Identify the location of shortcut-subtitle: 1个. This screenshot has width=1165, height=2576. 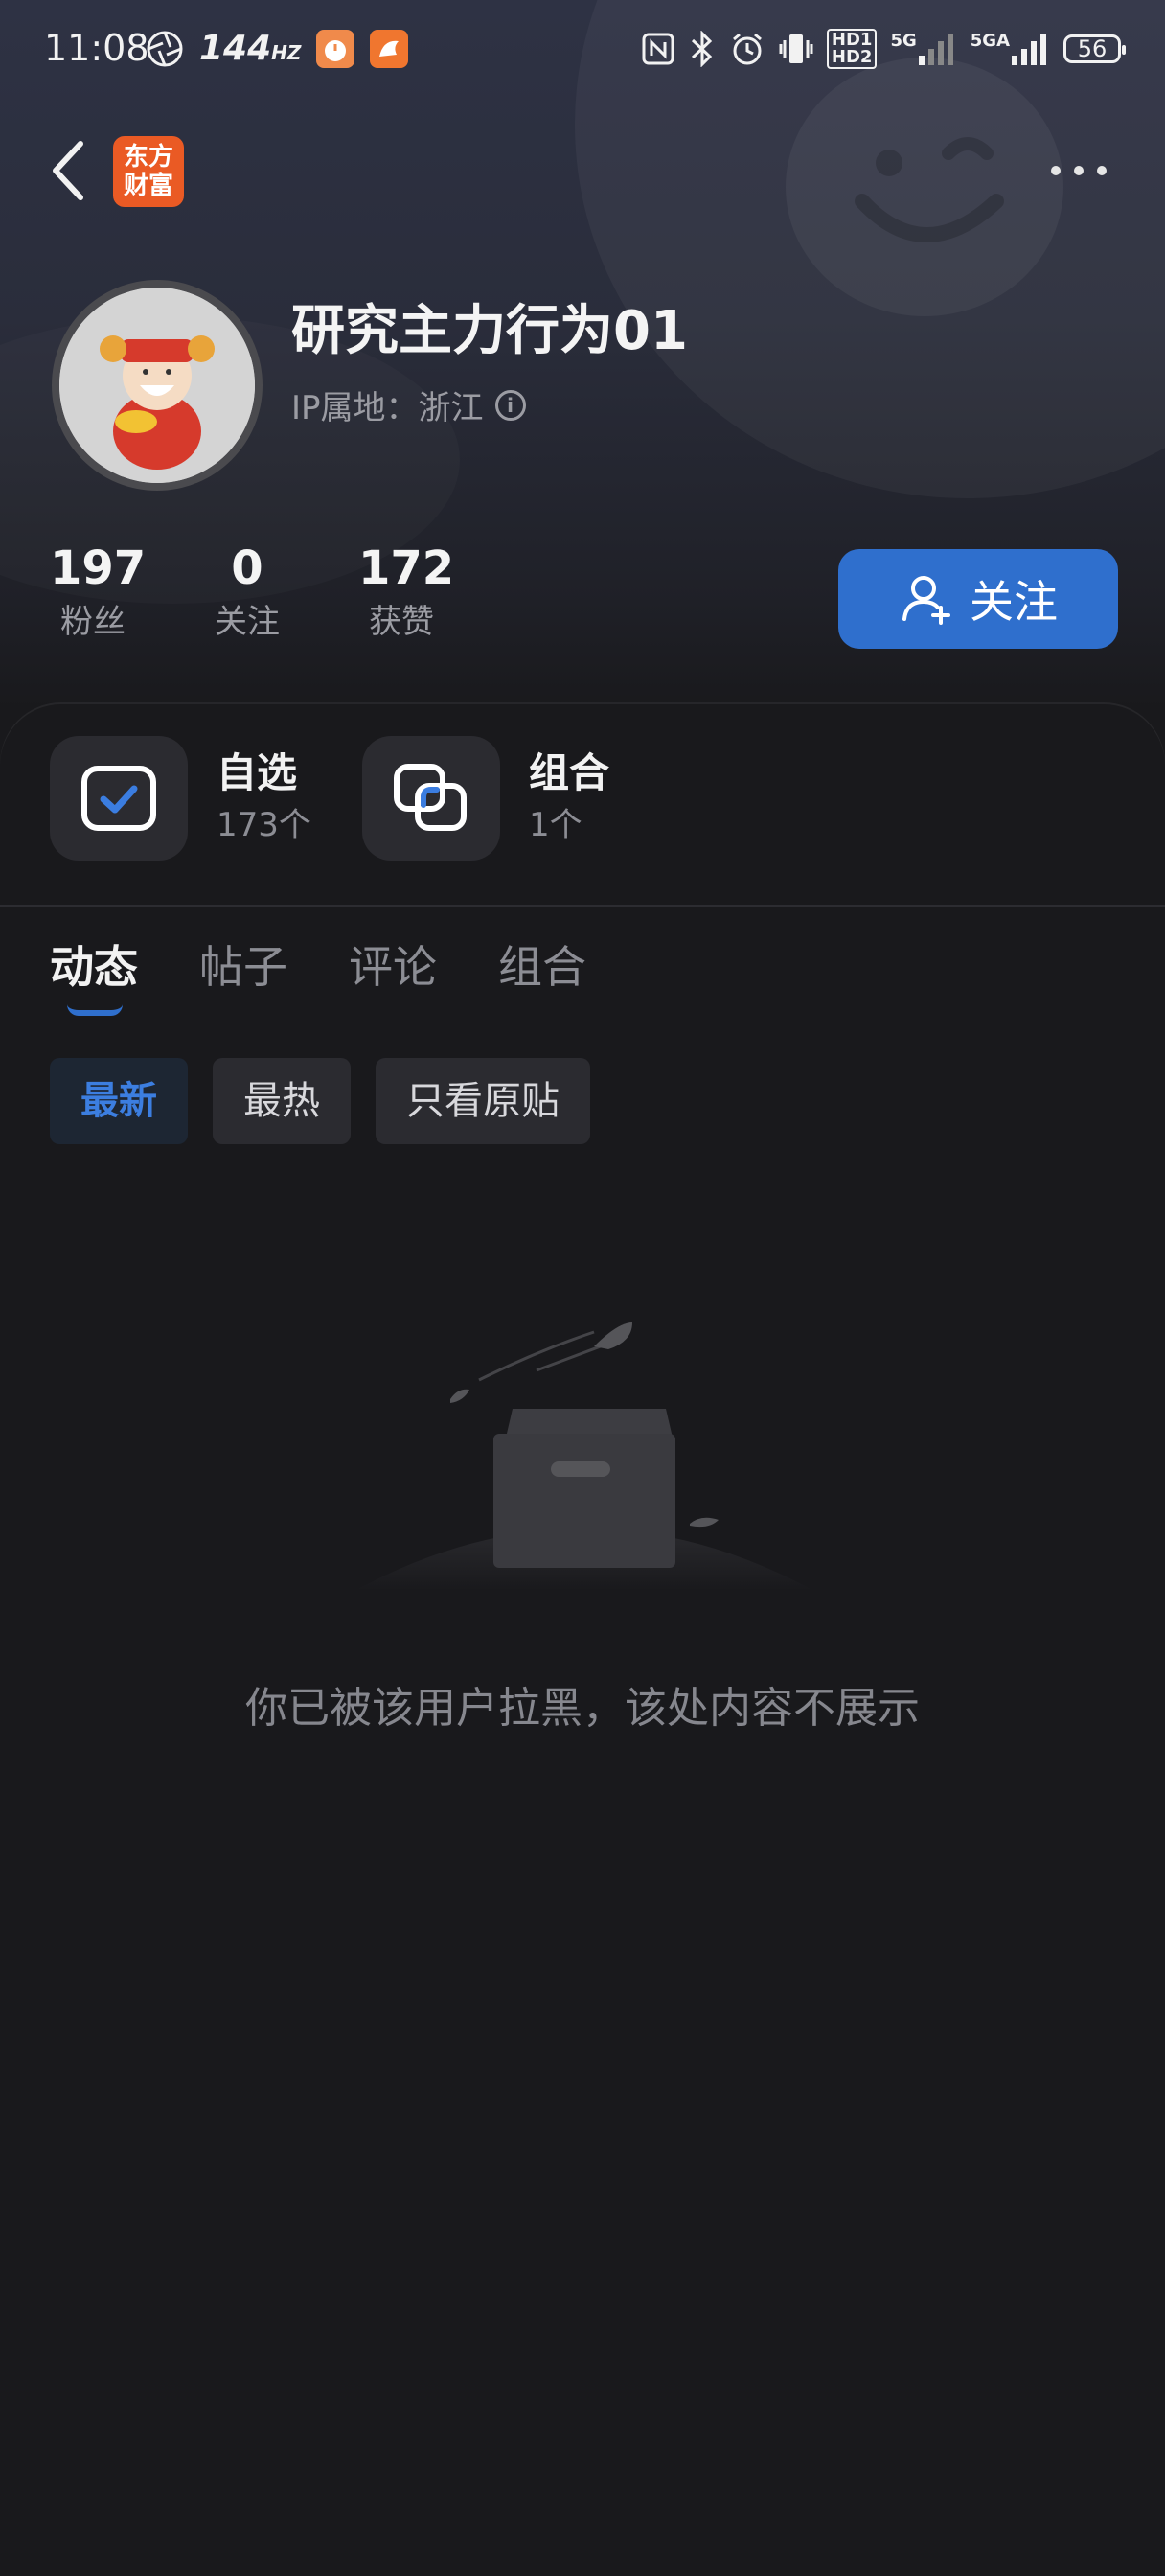
(556, 825).